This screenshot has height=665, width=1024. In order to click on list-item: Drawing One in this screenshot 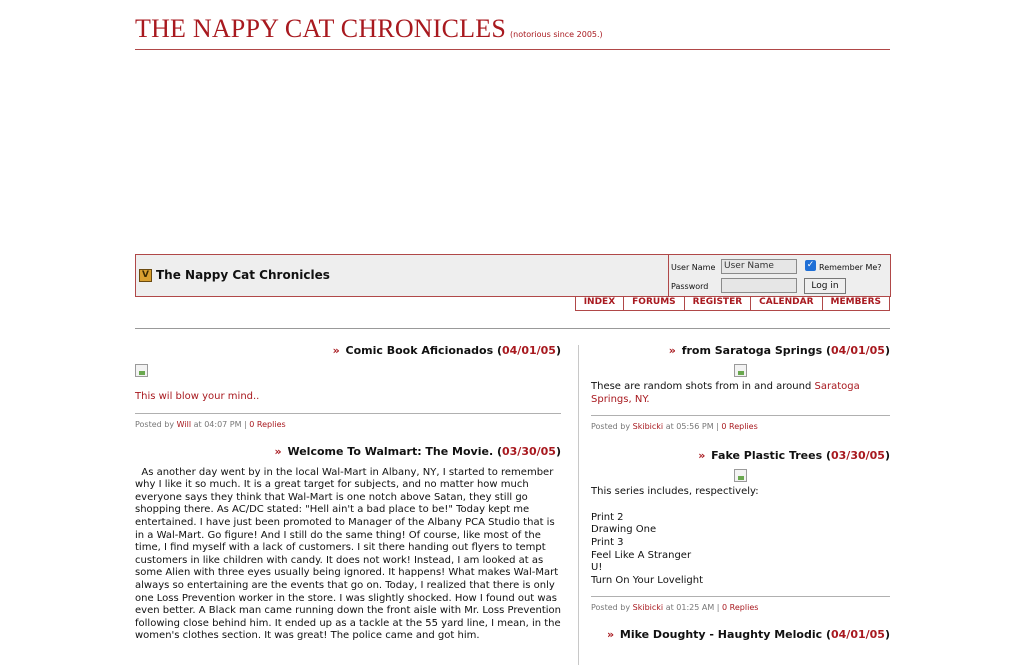, I will do `click(624, 530)`.